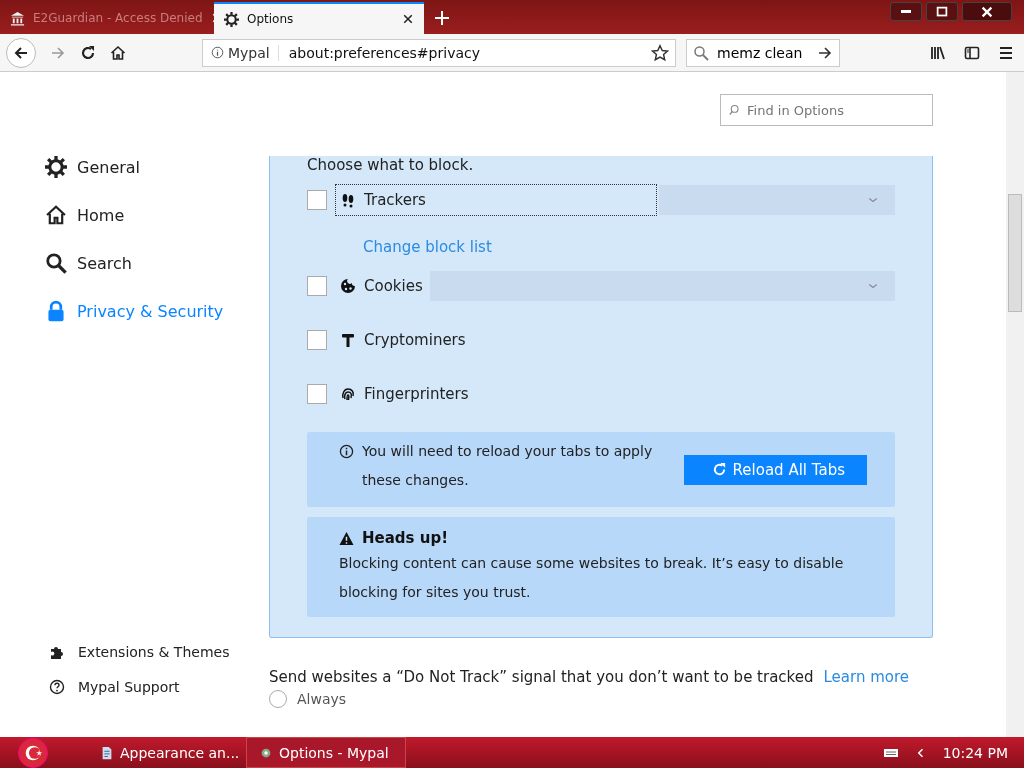 The image size is (1024, 768). What do you see at coordinates (825, 52) in the screenshot?
I see `go-arrow-icon` at bounding box center [825, 52].